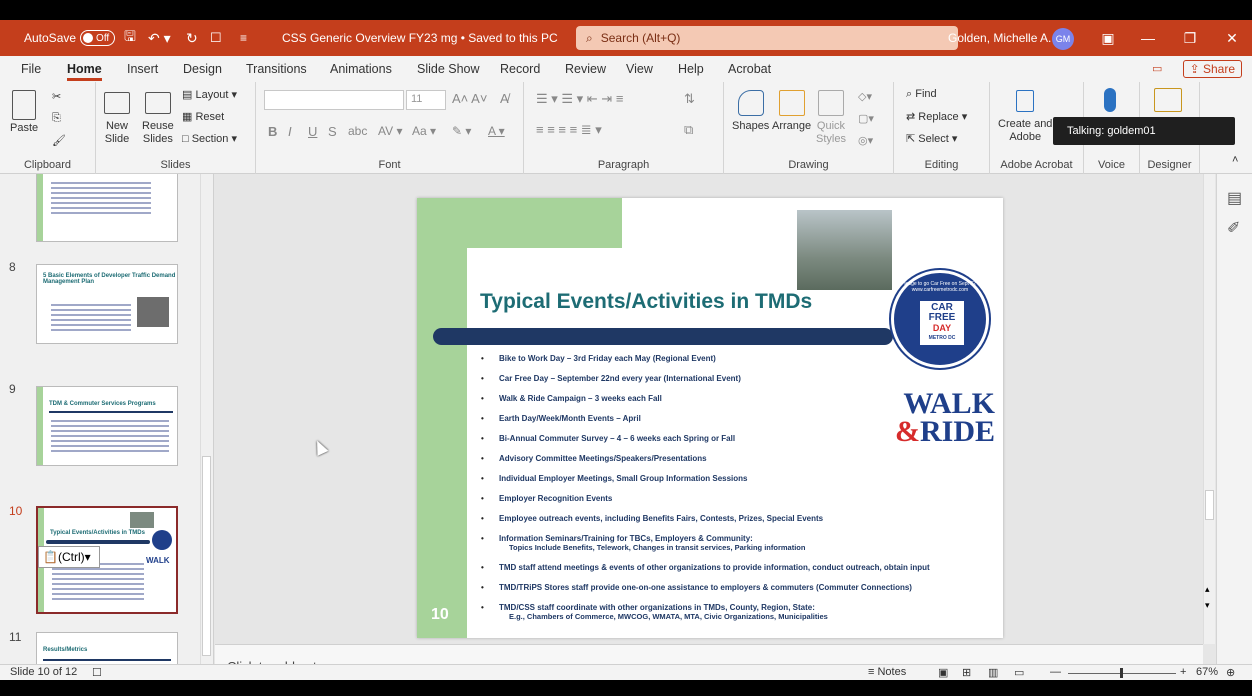 The image size is (1252, 696). Describe the element at coordinates (192, 38) in the screenshot. I see `redo-icon: ↻` at that location.